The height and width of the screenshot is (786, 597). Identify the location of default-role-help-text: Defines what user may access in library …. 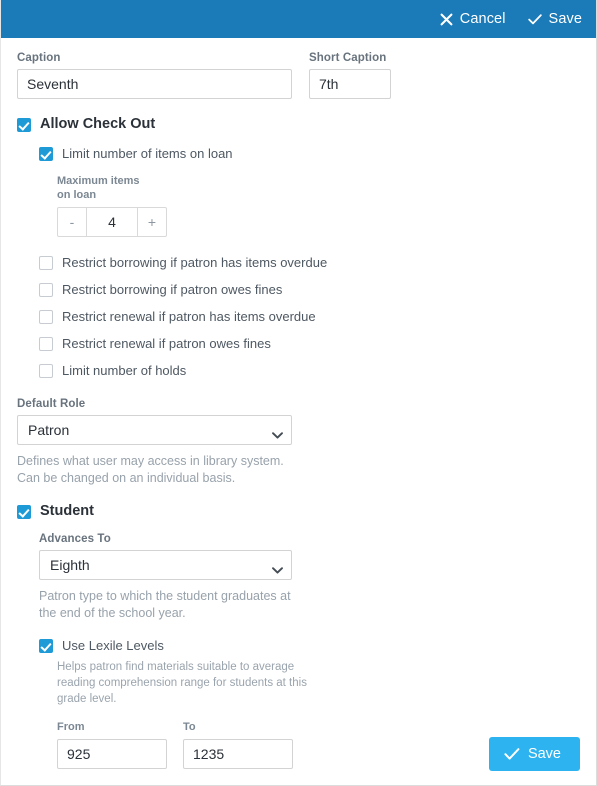
(150, 469).